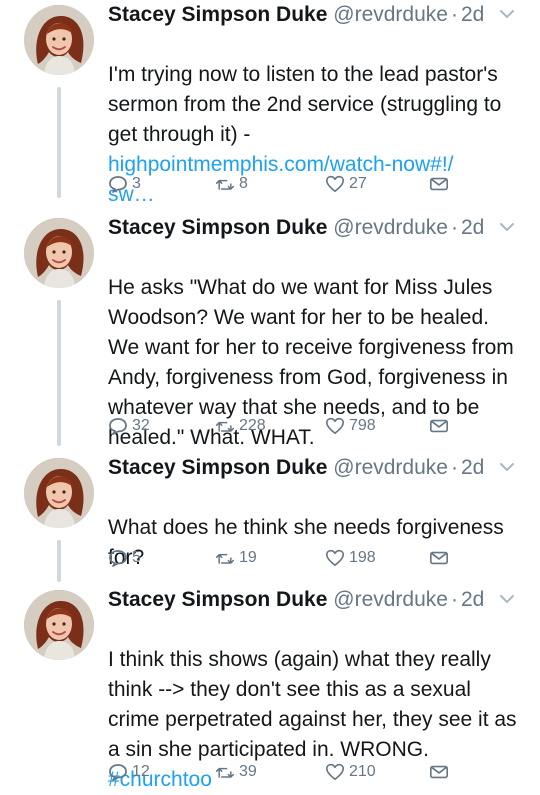 The image size is (540, 795). I want to click on tweet-actions: 12 39 210, so click(308, 772).